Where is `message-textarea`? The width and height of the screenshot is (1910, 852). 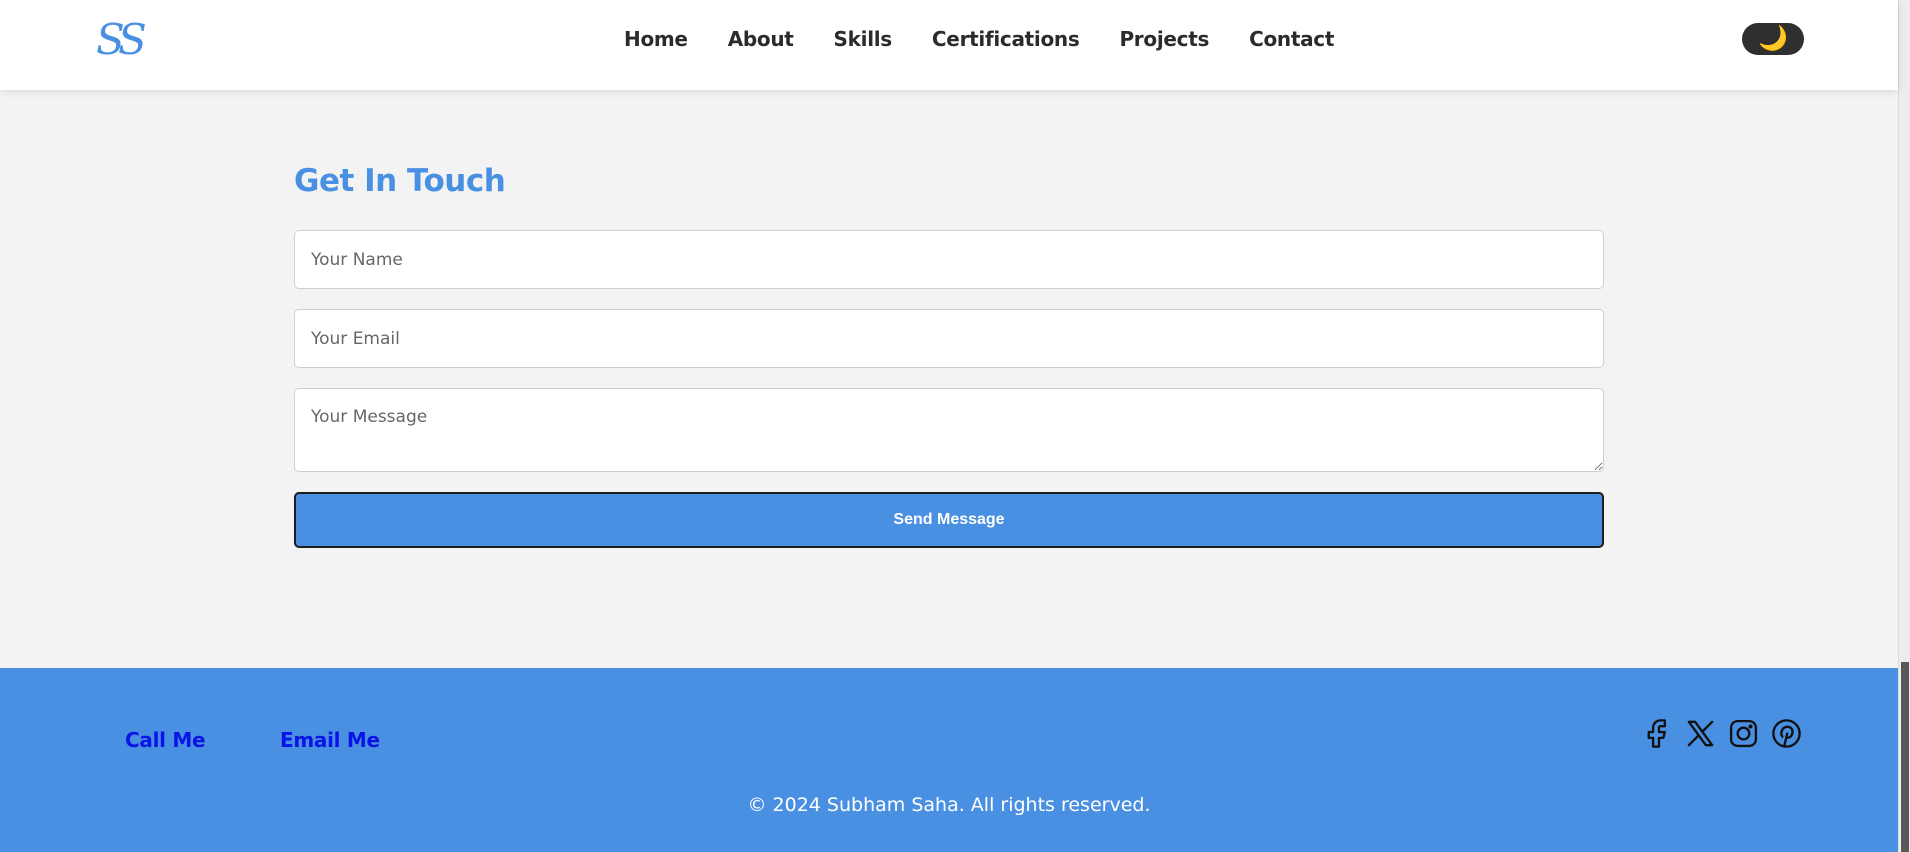
message-textarea is located at coordinates (949, 430).